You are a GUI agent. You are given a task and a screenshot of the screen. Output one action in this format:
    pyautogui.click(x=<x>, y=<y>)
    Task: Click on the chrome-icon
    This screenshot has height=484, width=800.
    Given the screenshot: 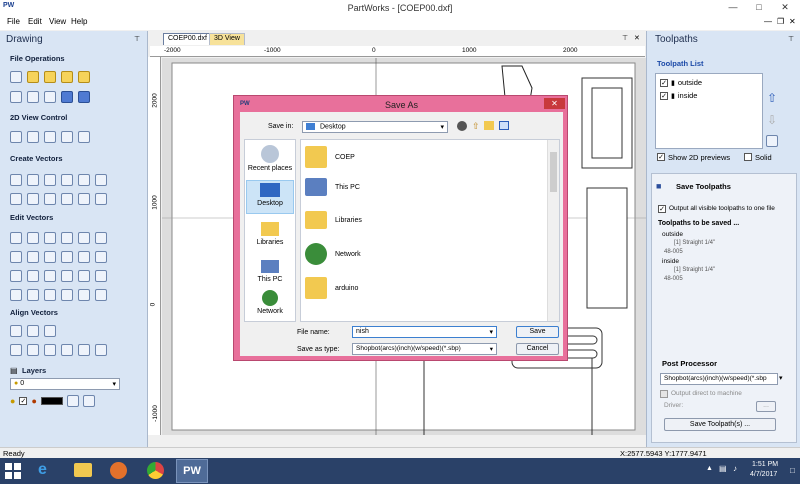 What is the action you would take?
    pyautogui.click(x=155, y=470)
    